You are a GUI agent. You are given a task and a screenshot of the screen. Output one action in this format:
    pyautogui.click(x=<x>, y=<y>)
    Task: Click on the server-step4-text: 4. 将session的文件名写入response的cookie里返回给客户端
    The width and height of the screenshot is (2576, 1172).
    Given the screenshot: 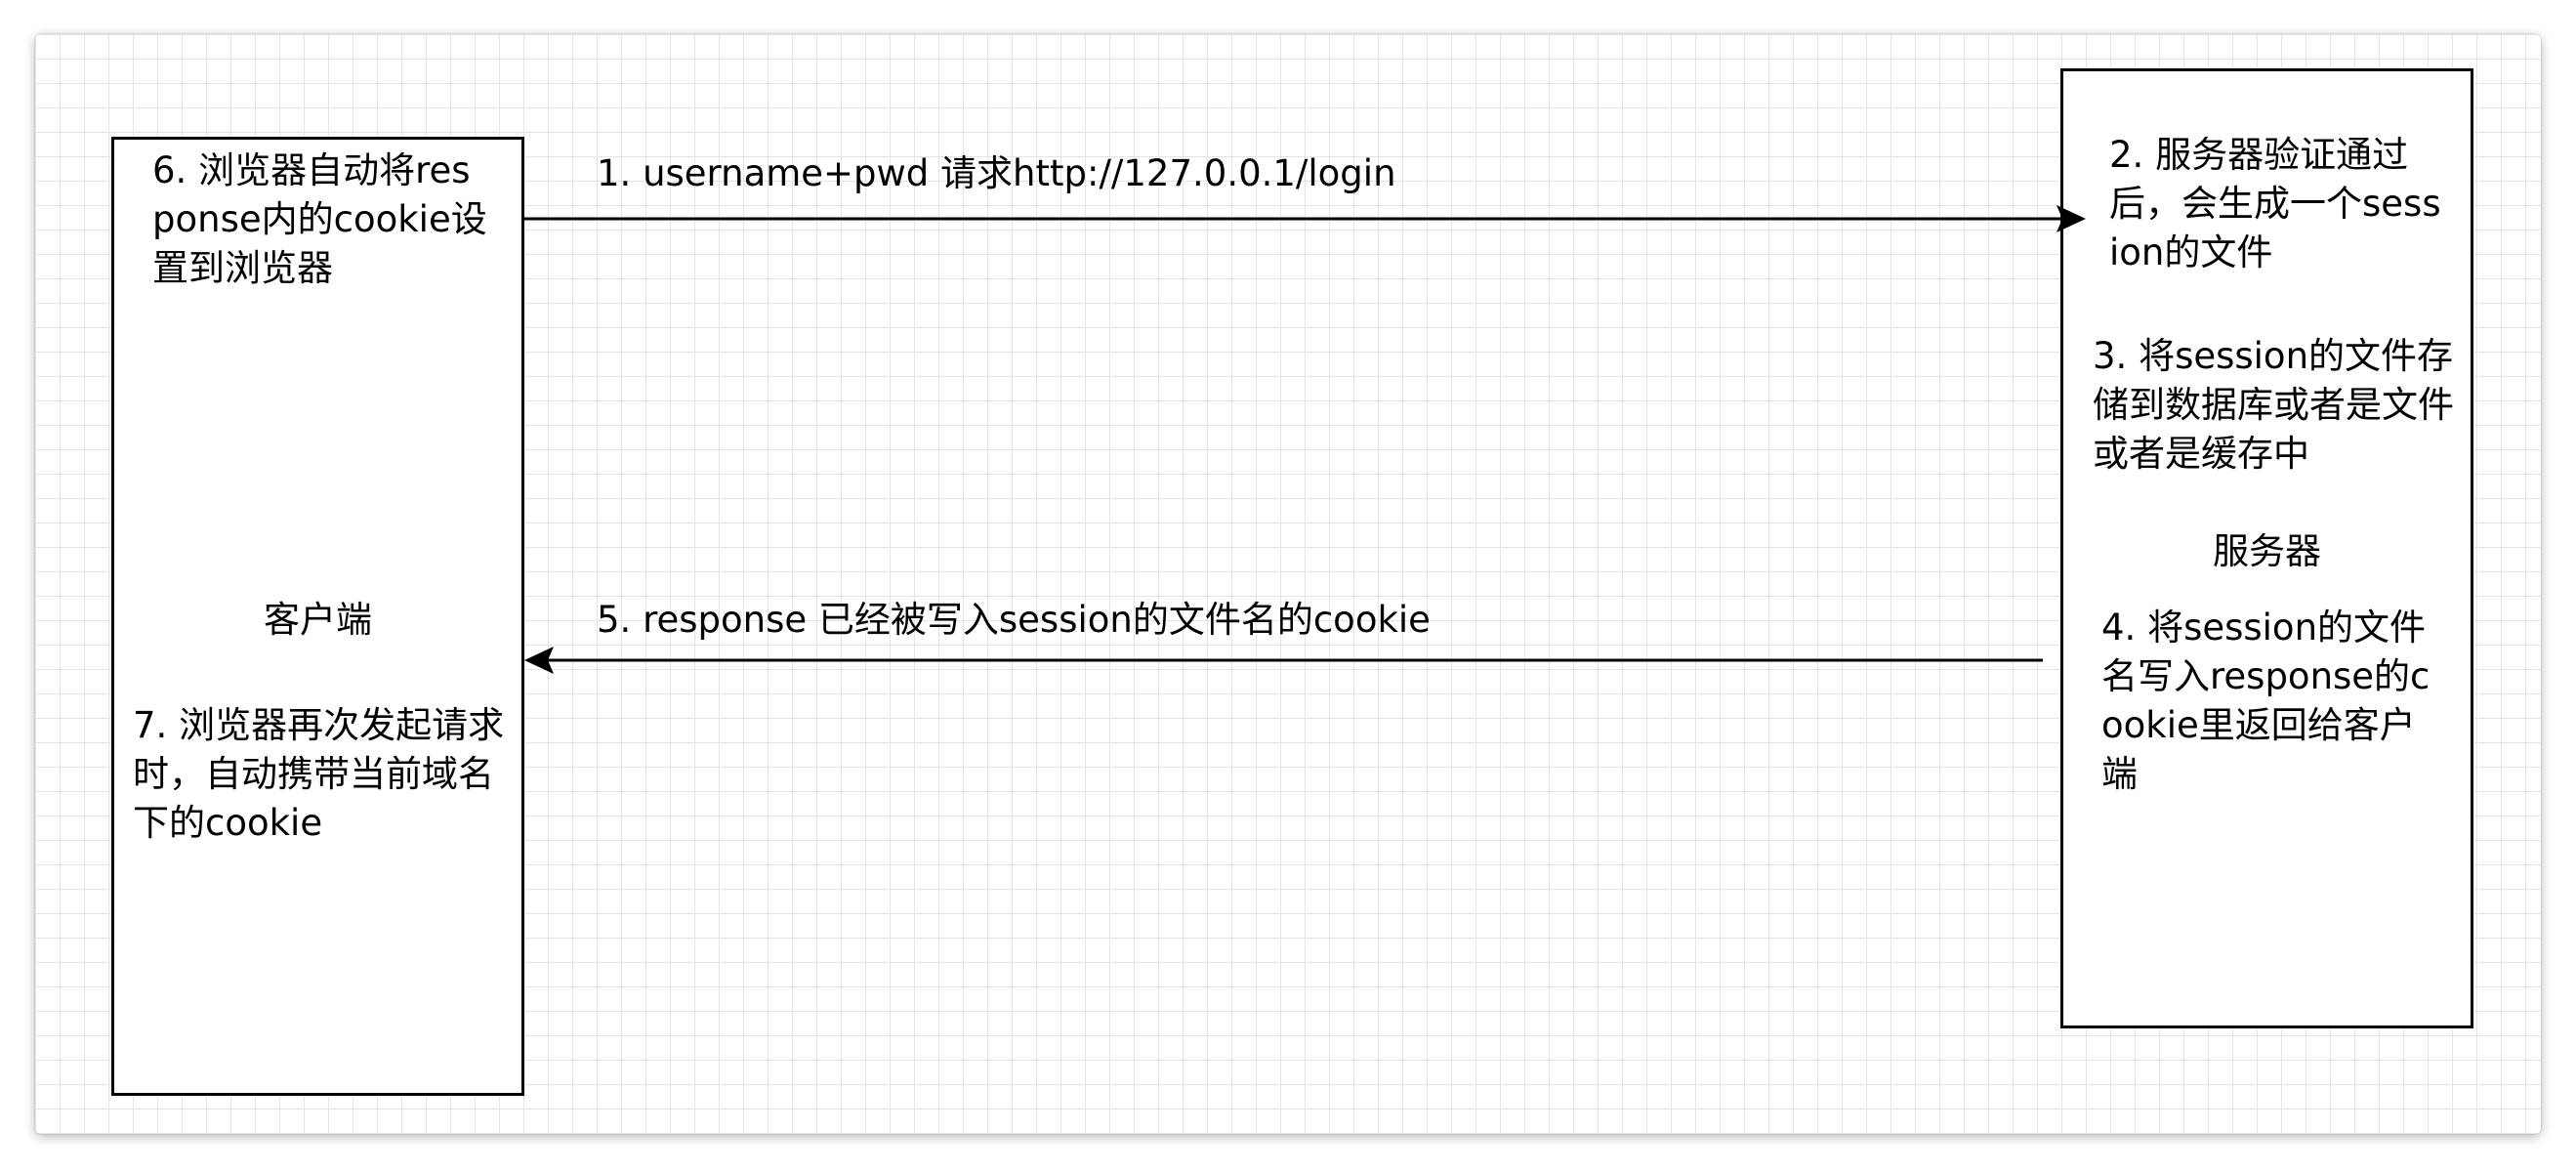 What is the action you would take?
    pyautogui.click(x=2266, y=701)
    